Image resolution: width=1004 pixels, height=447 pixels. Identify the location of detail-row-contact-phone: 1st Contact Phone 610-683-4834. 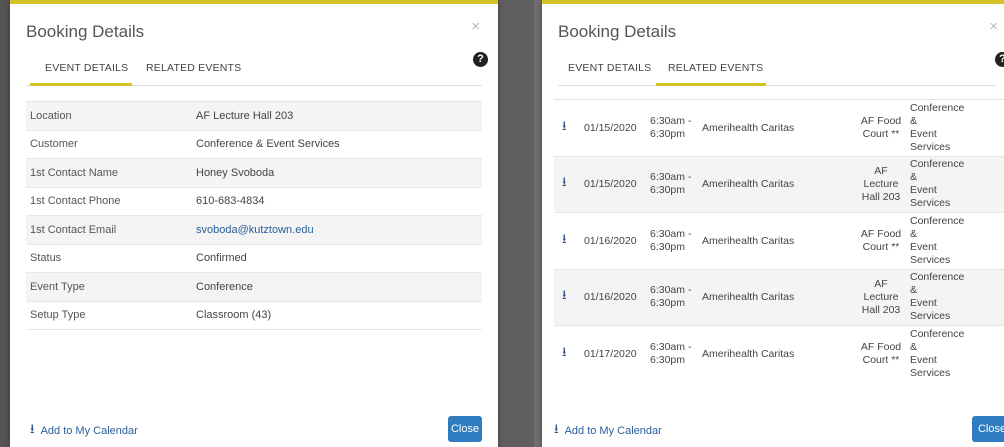
(254, 202).